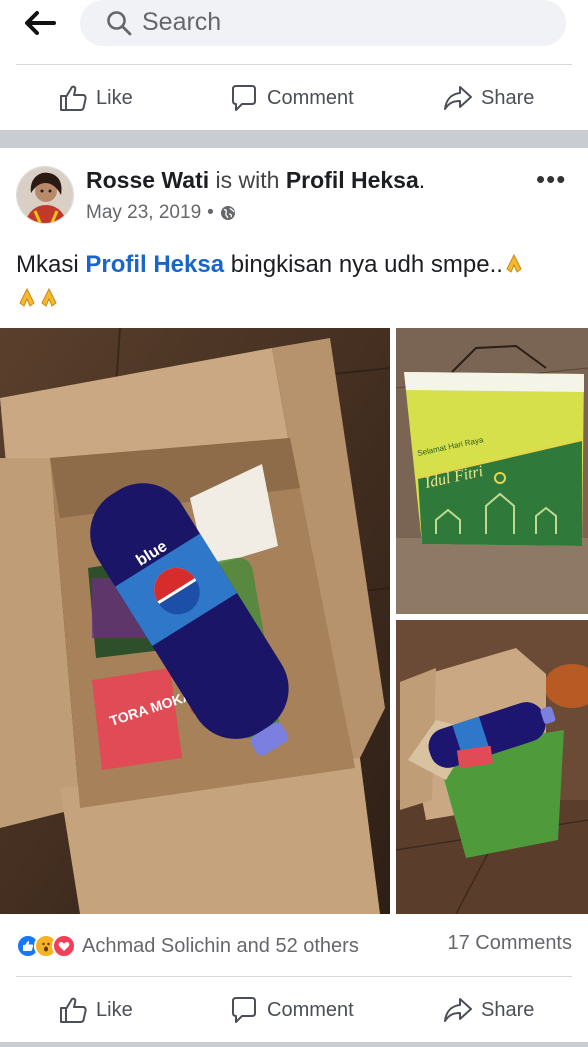 Image resolution: width=588 pixels, height=1047 pixels. I want to click on love-reaction-icon, so click(64, 946).